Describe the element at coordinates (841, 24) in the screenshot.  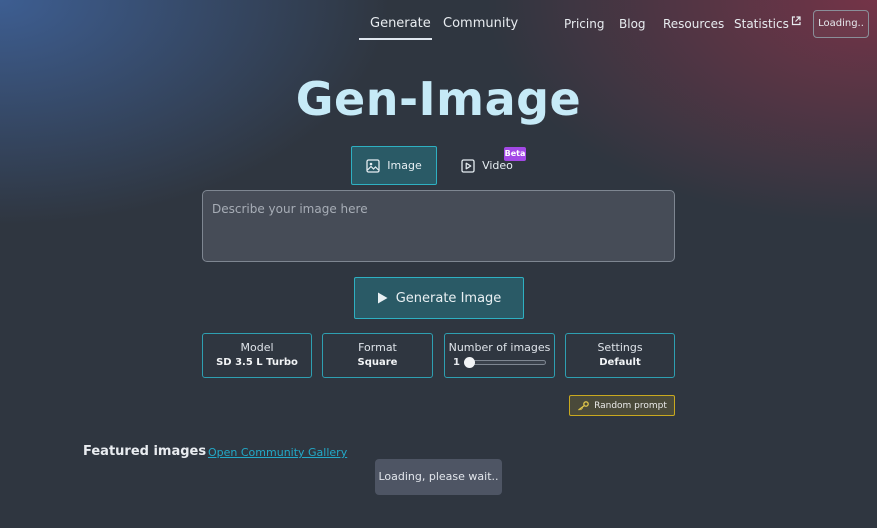
I see `account-loading-button: Loading..` at that location.